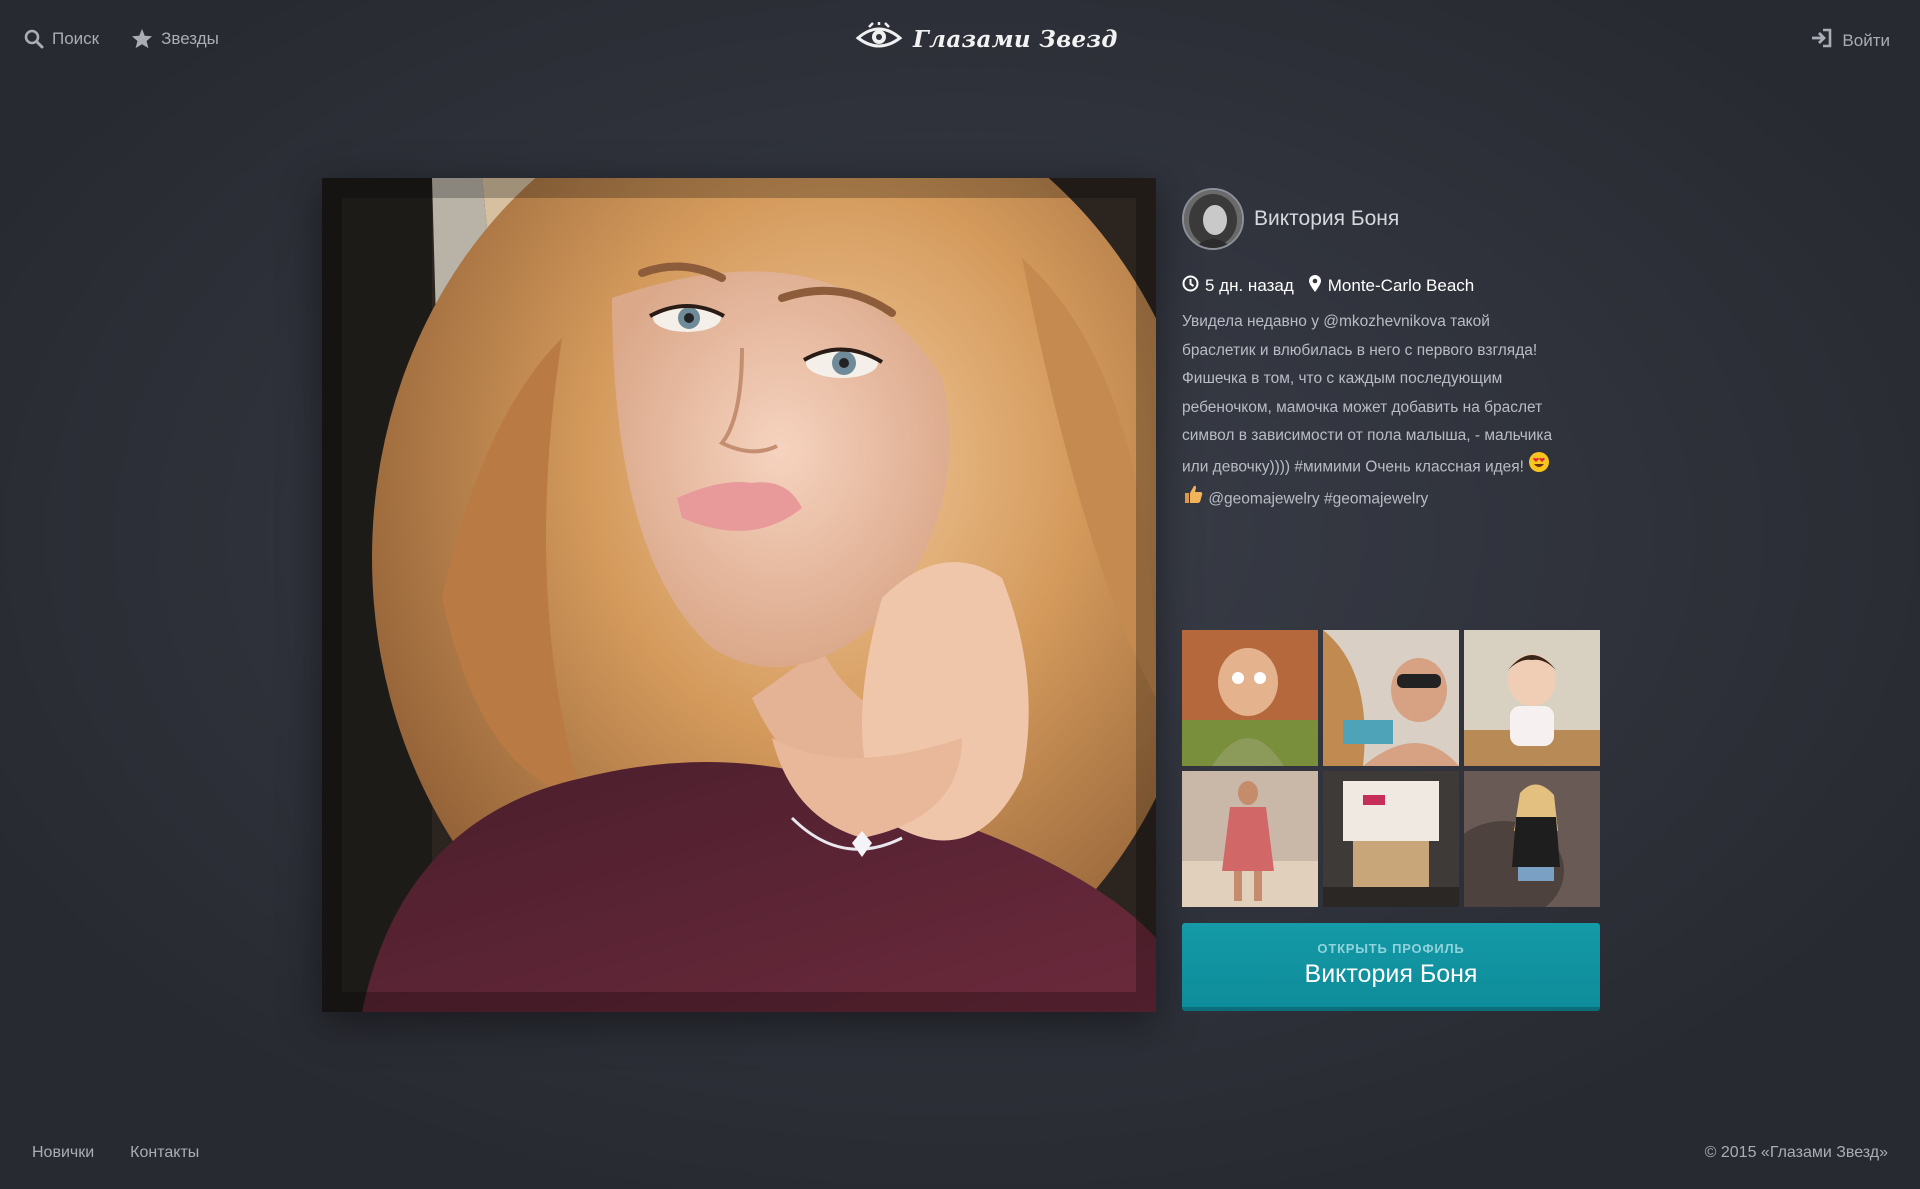  I want to click on open-profile-label: ОТКРЫТЬ ПРОФИЛЬ, so click(1391, 948).